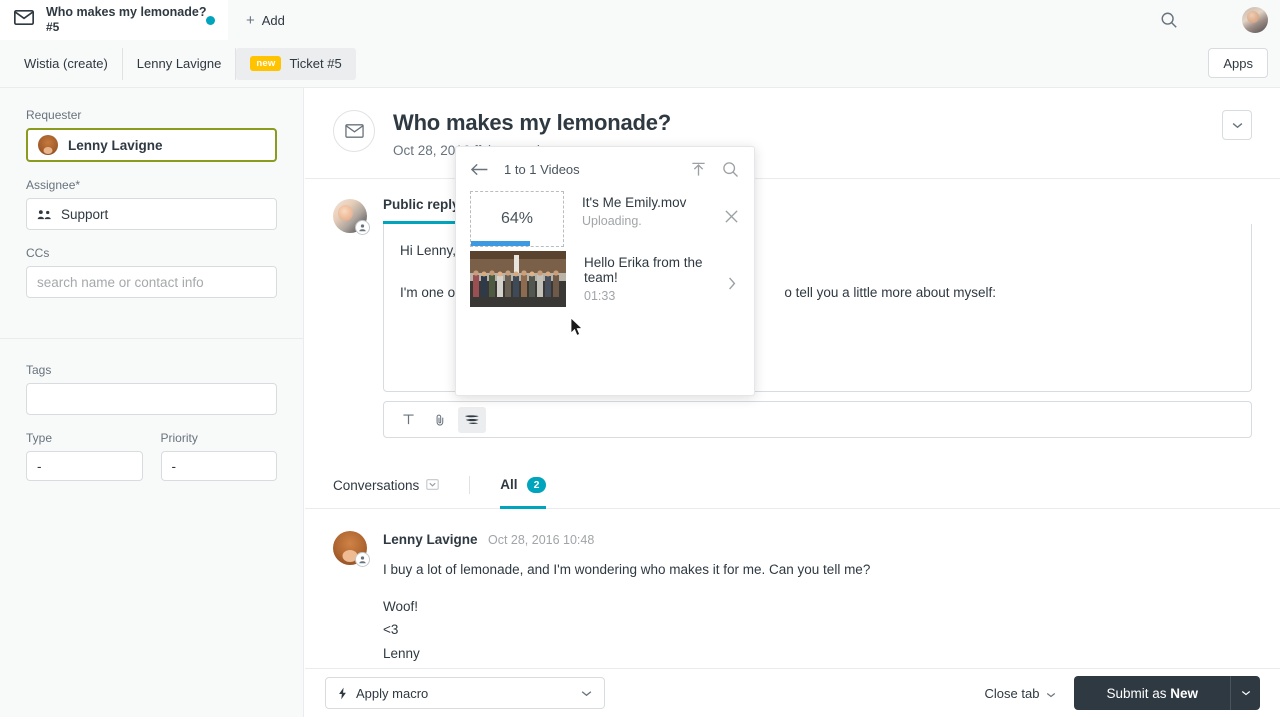 Image resolution: width=1280 pixels, height=717 pixels. Describe the element at coordinates (472, 419) in the screenshot. I see `wistia-icon` at that location.